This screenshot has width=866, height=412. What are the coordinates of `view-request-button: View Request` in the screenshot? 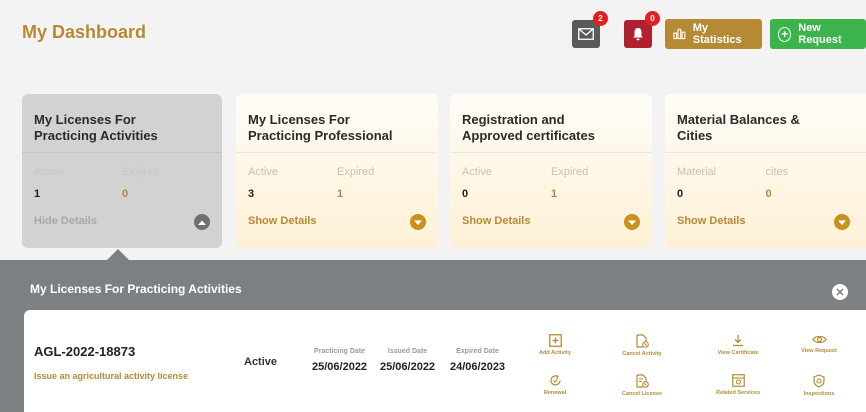 It's located at (819, 344).